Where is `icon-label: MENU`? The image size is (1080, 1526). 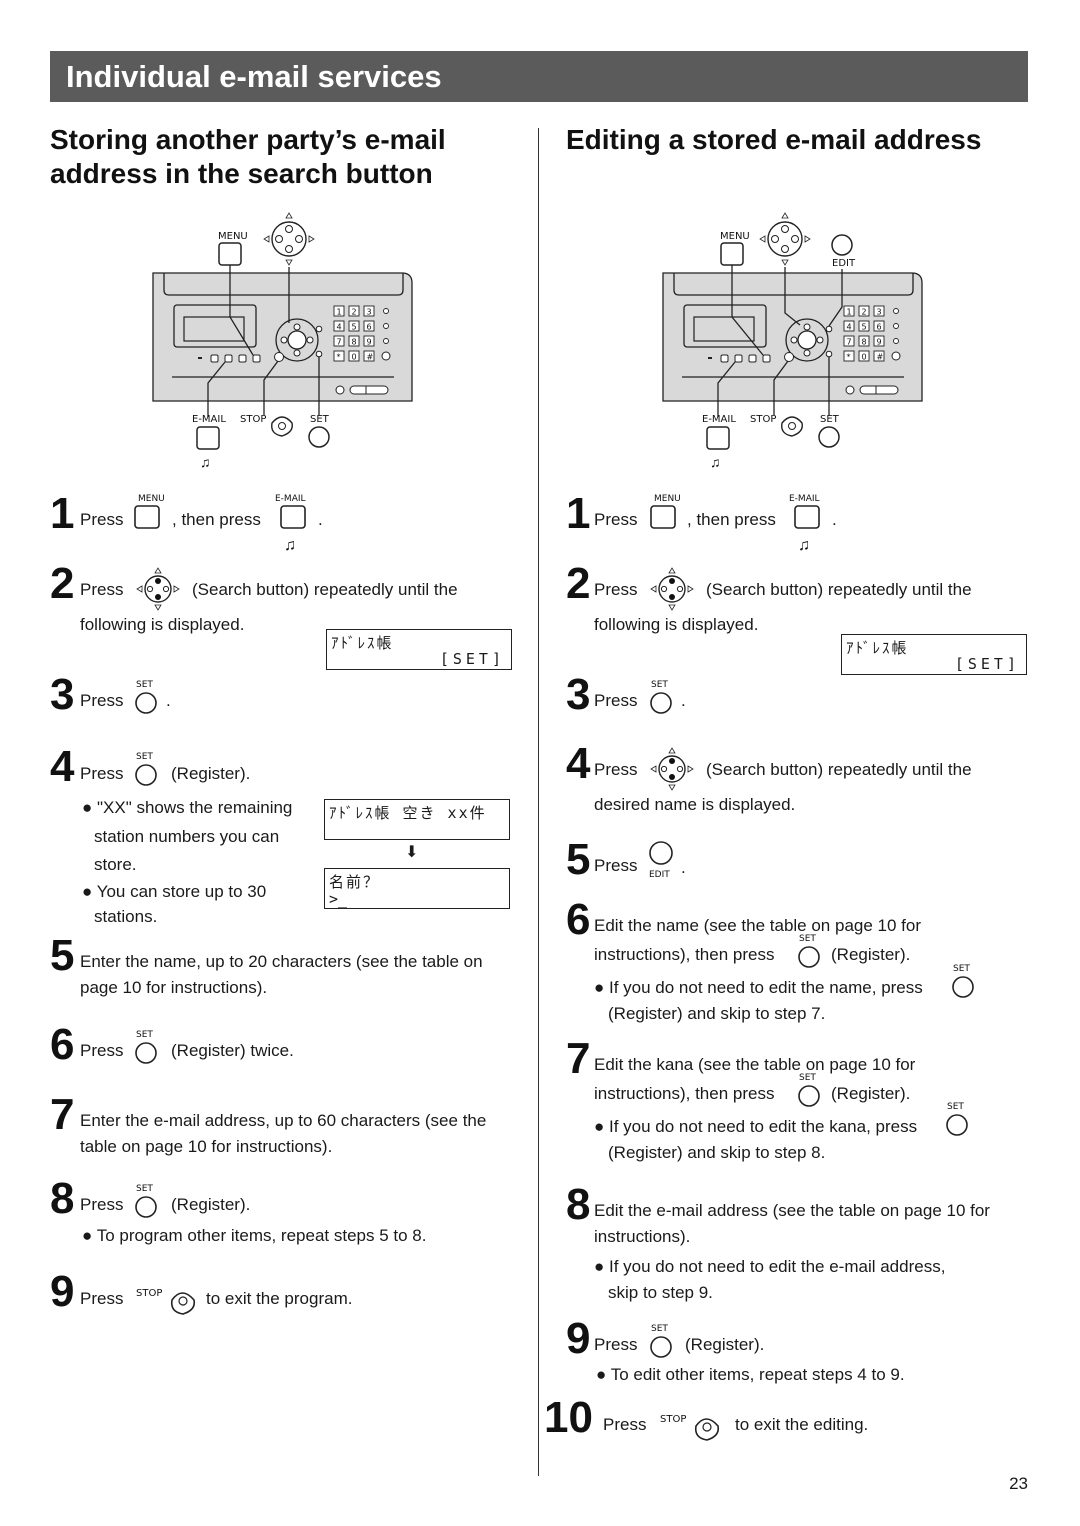 icon-label: MENU is located at coordinates (667, 499).